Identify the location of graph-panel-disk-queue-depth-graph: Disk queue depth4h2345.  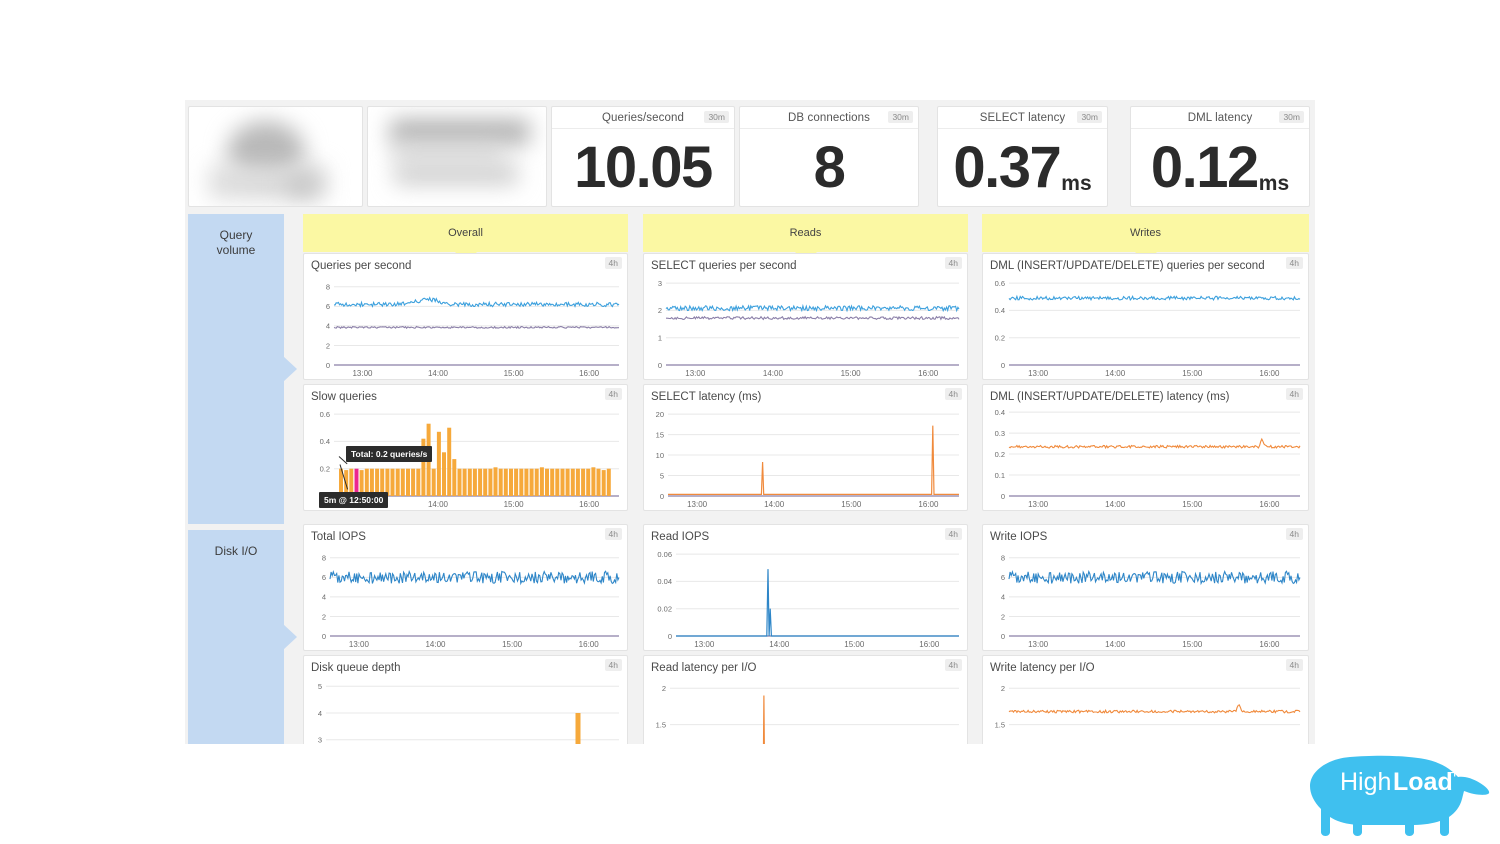
(465, 699).